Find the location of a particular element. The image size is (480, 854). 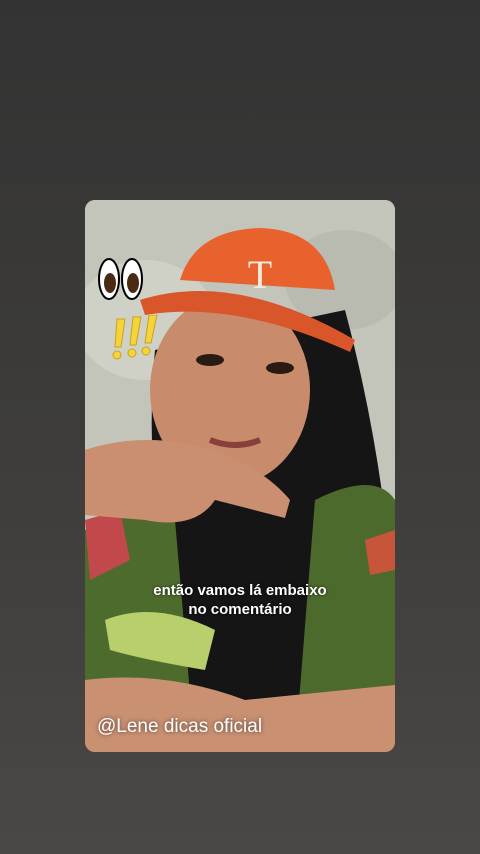

caption-line-2: no comentário is located at coordinates (240, 609).